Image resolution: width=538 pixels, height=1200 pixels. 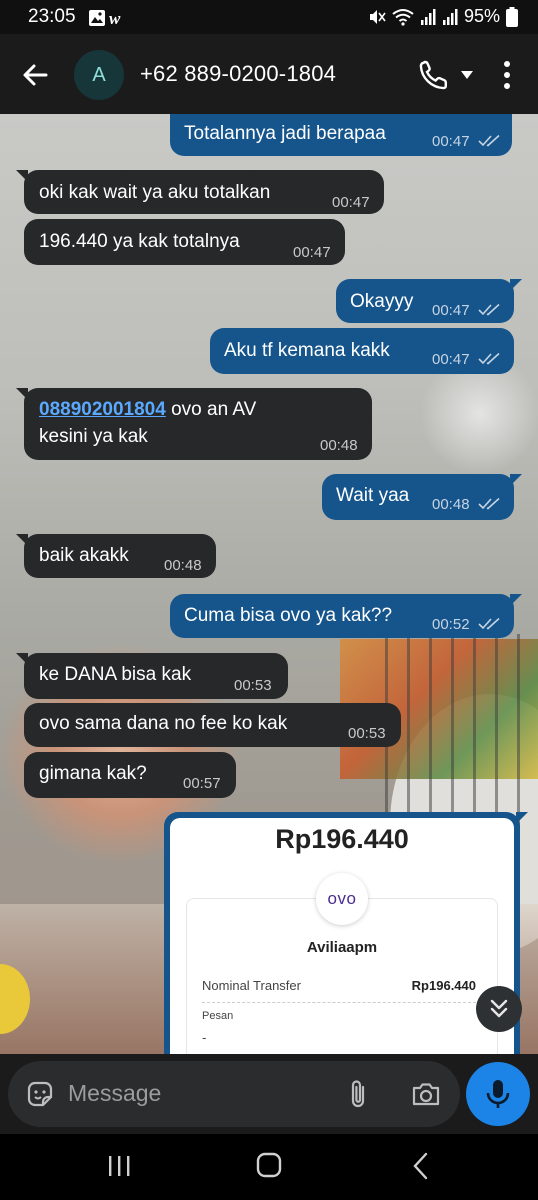 What do you see at coordinates (40, 1094) in the screenshot?
I see `emoji-sticker-icon` at bounding box center [40, 1094].